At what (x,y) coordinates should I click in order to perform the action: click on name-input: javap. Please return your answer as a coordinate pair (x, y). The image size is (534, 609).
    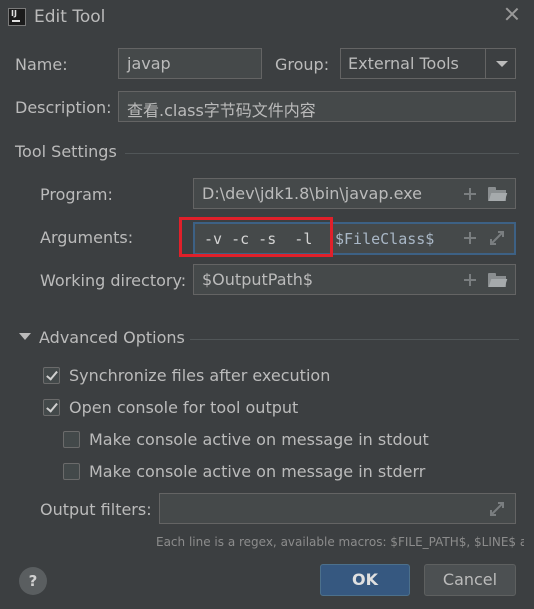
    Looking at the image, I should click on (190, 63).